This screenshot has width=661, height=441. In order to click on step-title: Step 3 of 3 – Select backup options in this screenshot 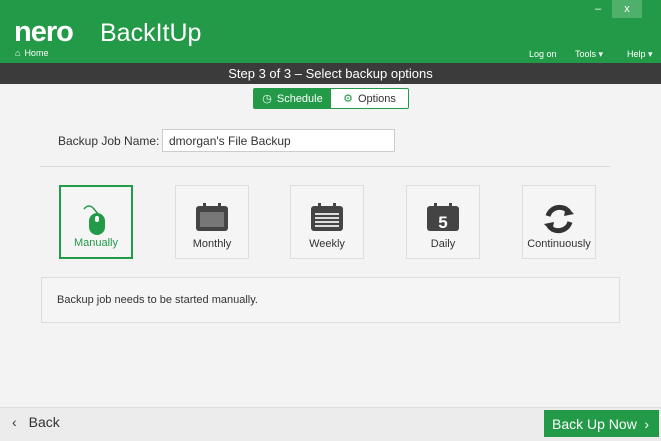, I will do `click(330, 73)`.